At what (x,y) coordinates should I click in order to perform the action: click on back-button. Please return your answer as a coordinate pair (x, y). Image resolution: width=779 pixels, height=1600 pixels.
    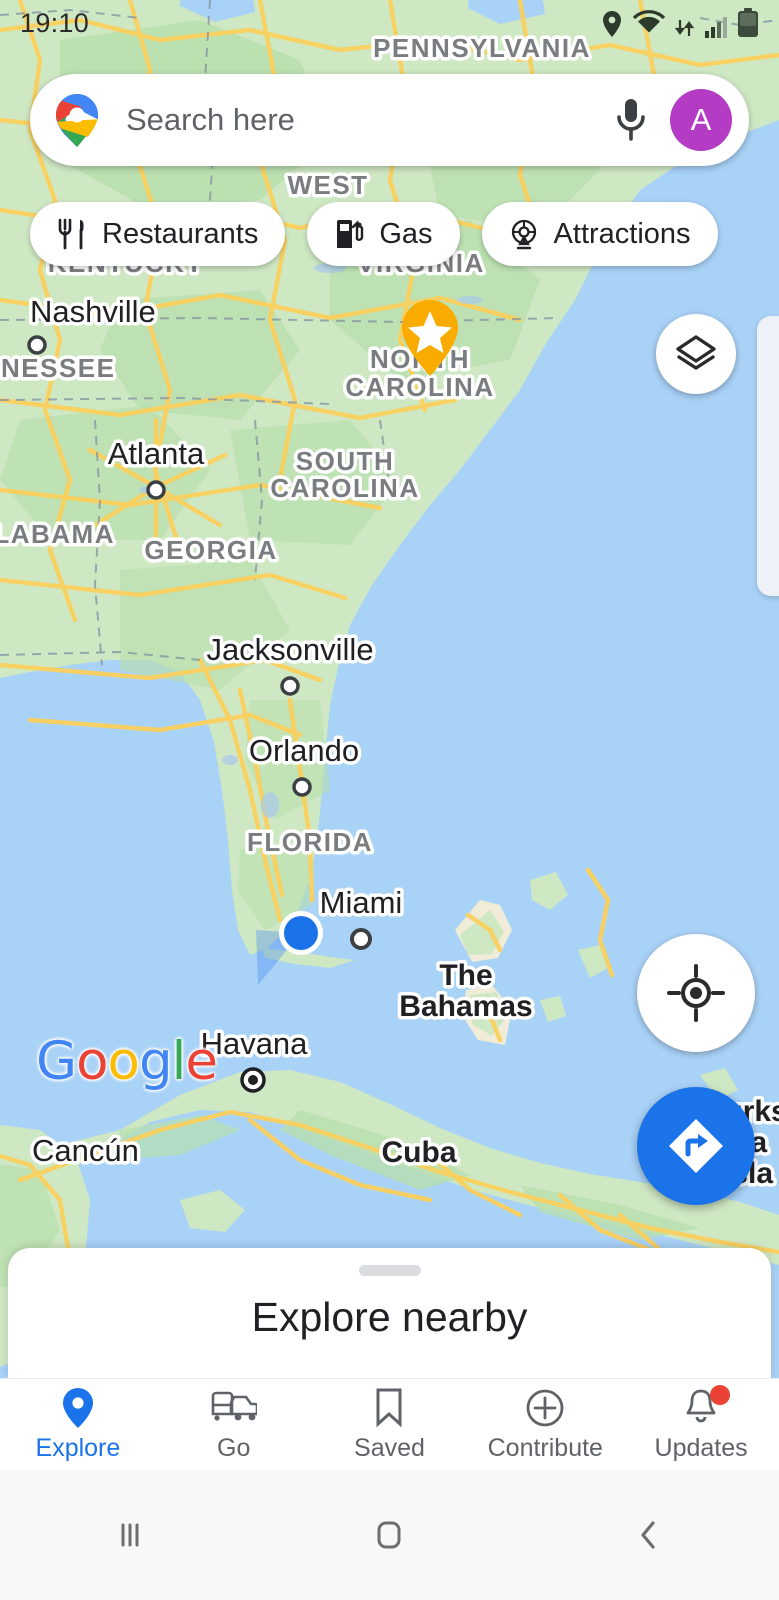
    Looking at the image, I should click on (649, 1535).